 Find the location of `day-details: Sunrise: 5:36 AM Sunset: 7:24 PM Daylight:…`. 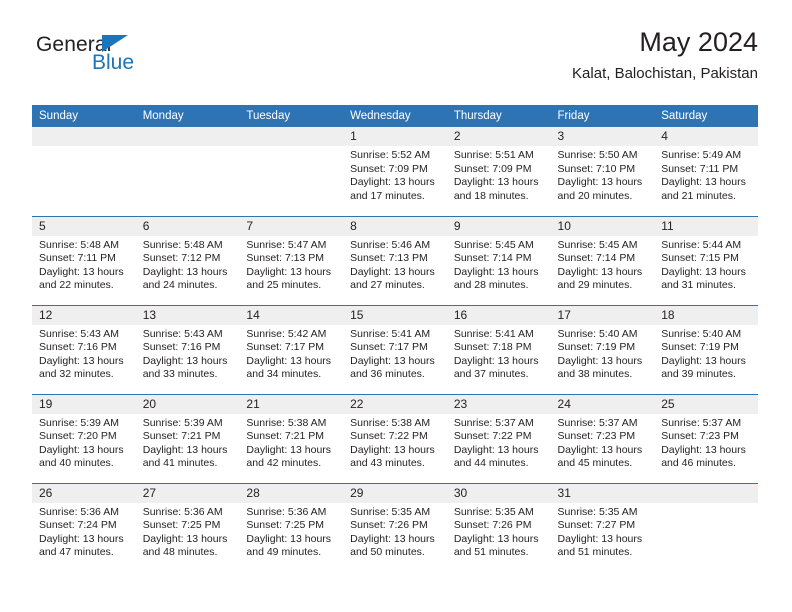

day-details: Sunrise: 5:36 AM Sunset: 7:24 PM Daylight:… is located at coordinates (84, 531).